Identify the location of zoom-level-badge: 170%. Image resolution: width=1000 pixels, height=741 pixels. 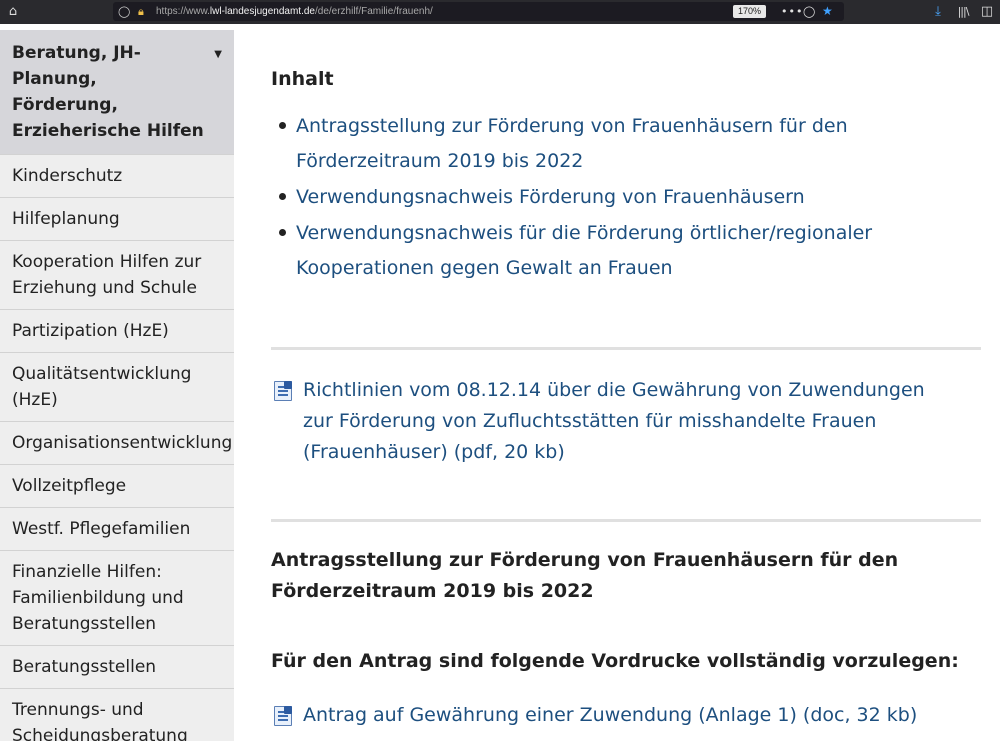
(750, 11).